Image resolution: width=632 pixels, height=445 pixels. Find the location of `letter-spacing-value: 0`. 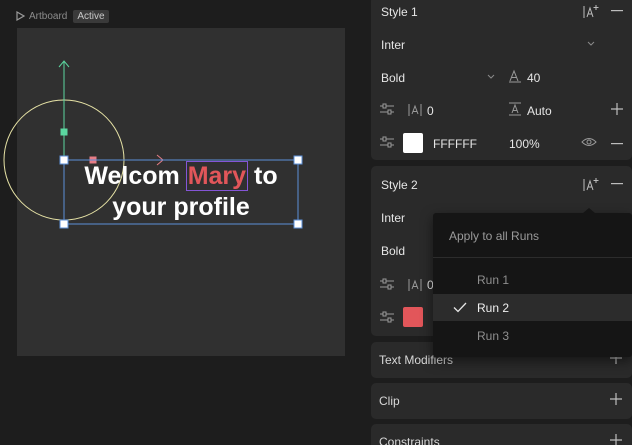

letter-spacing-value: 0 is located at coordinates (430, 111).